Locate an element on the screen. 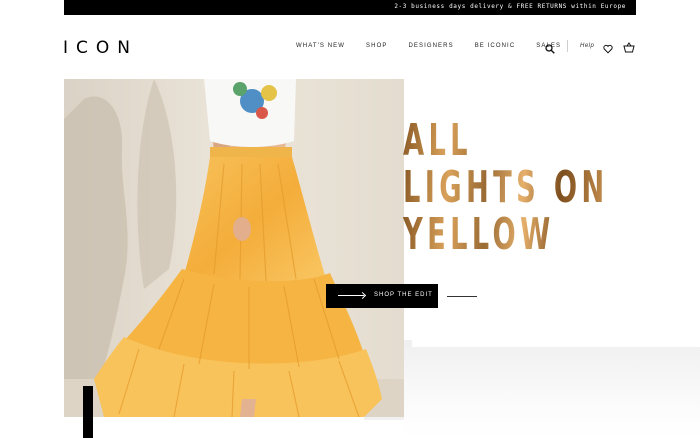  shop-the-edit-button: SHOP THE EDIT is located at coordinates (382, 296).